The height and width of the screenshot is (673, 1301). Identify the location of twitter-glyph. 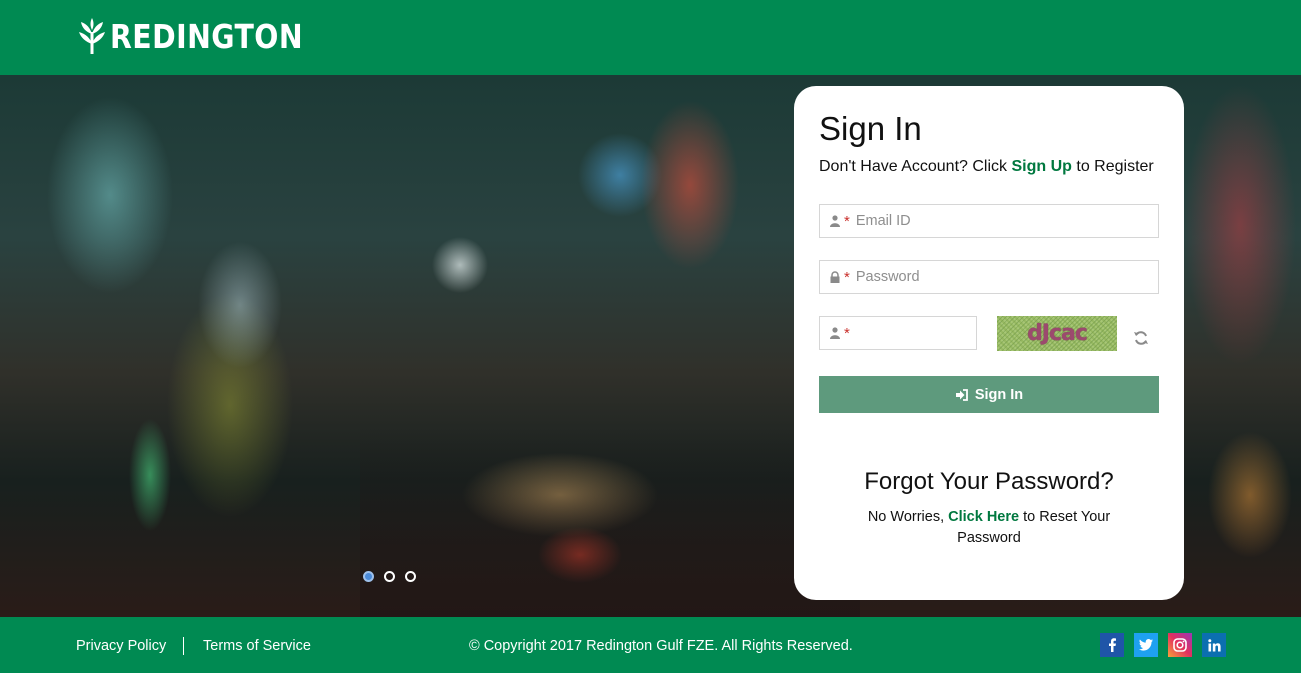
(1146, 645).